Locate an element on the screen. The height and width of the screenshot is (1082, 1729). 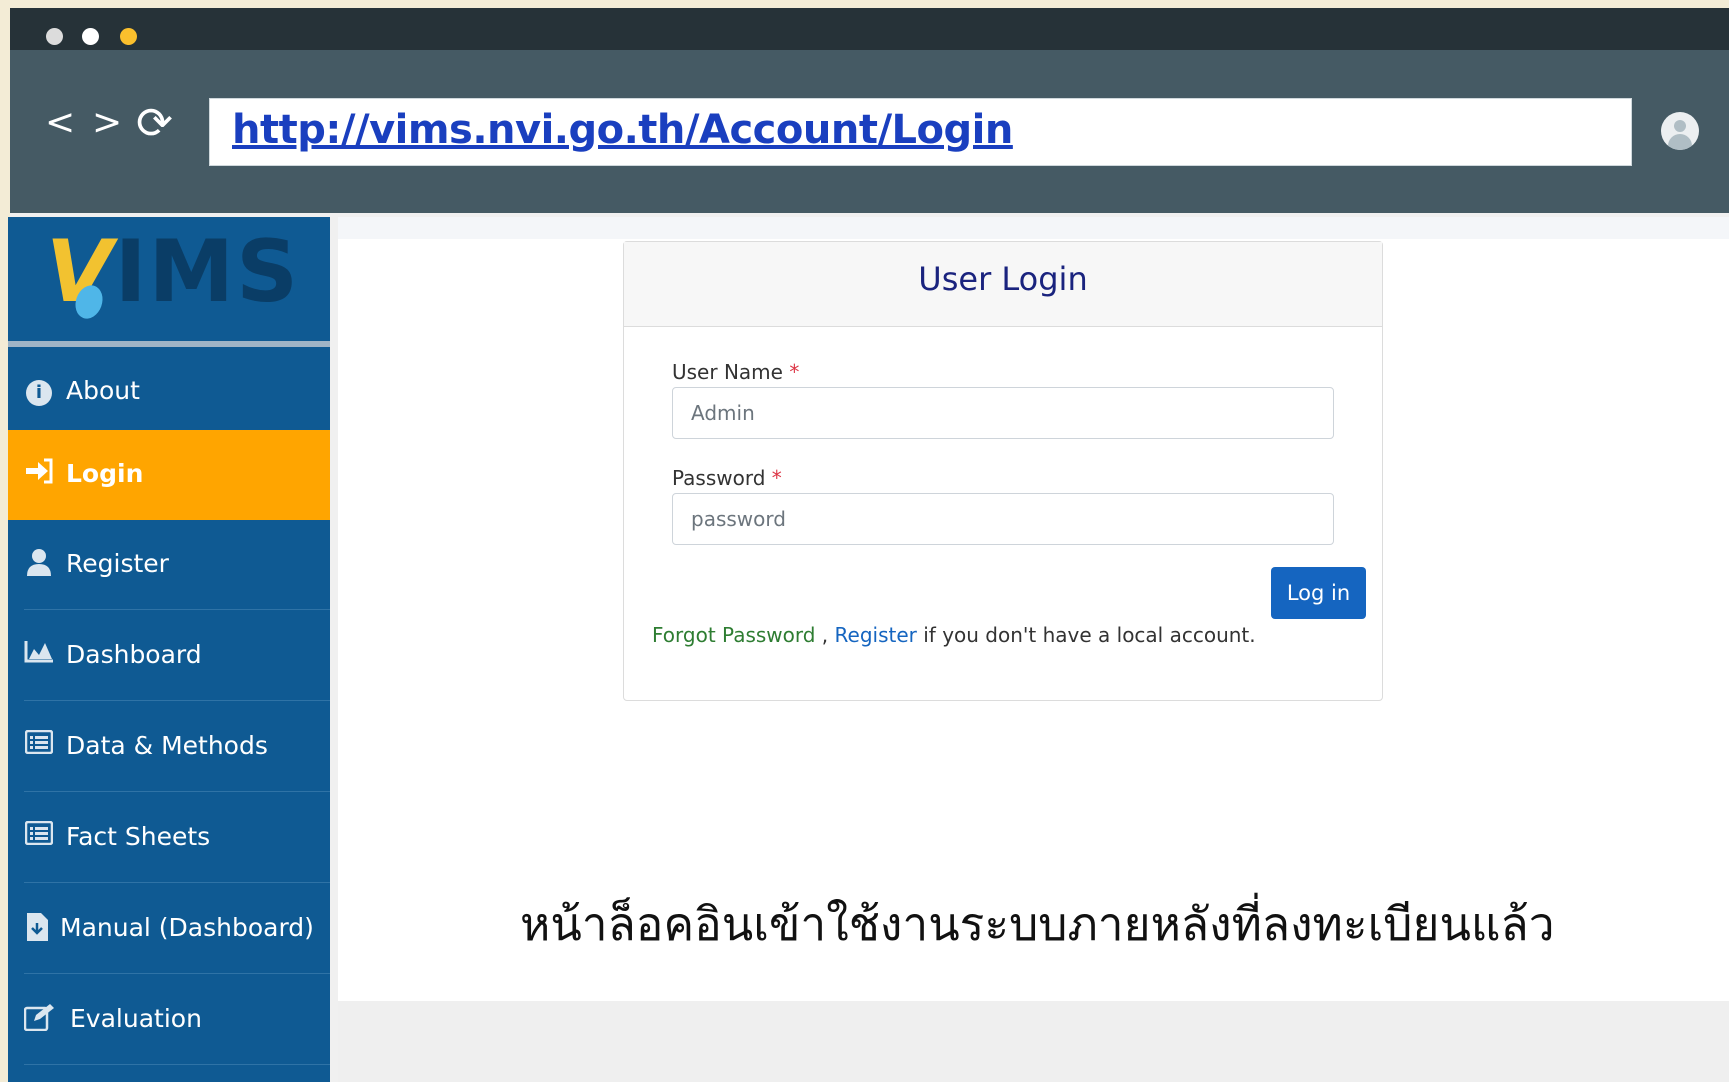
sidebar-item-evaluation: Evaluation is located at coordinates (169, 1020).